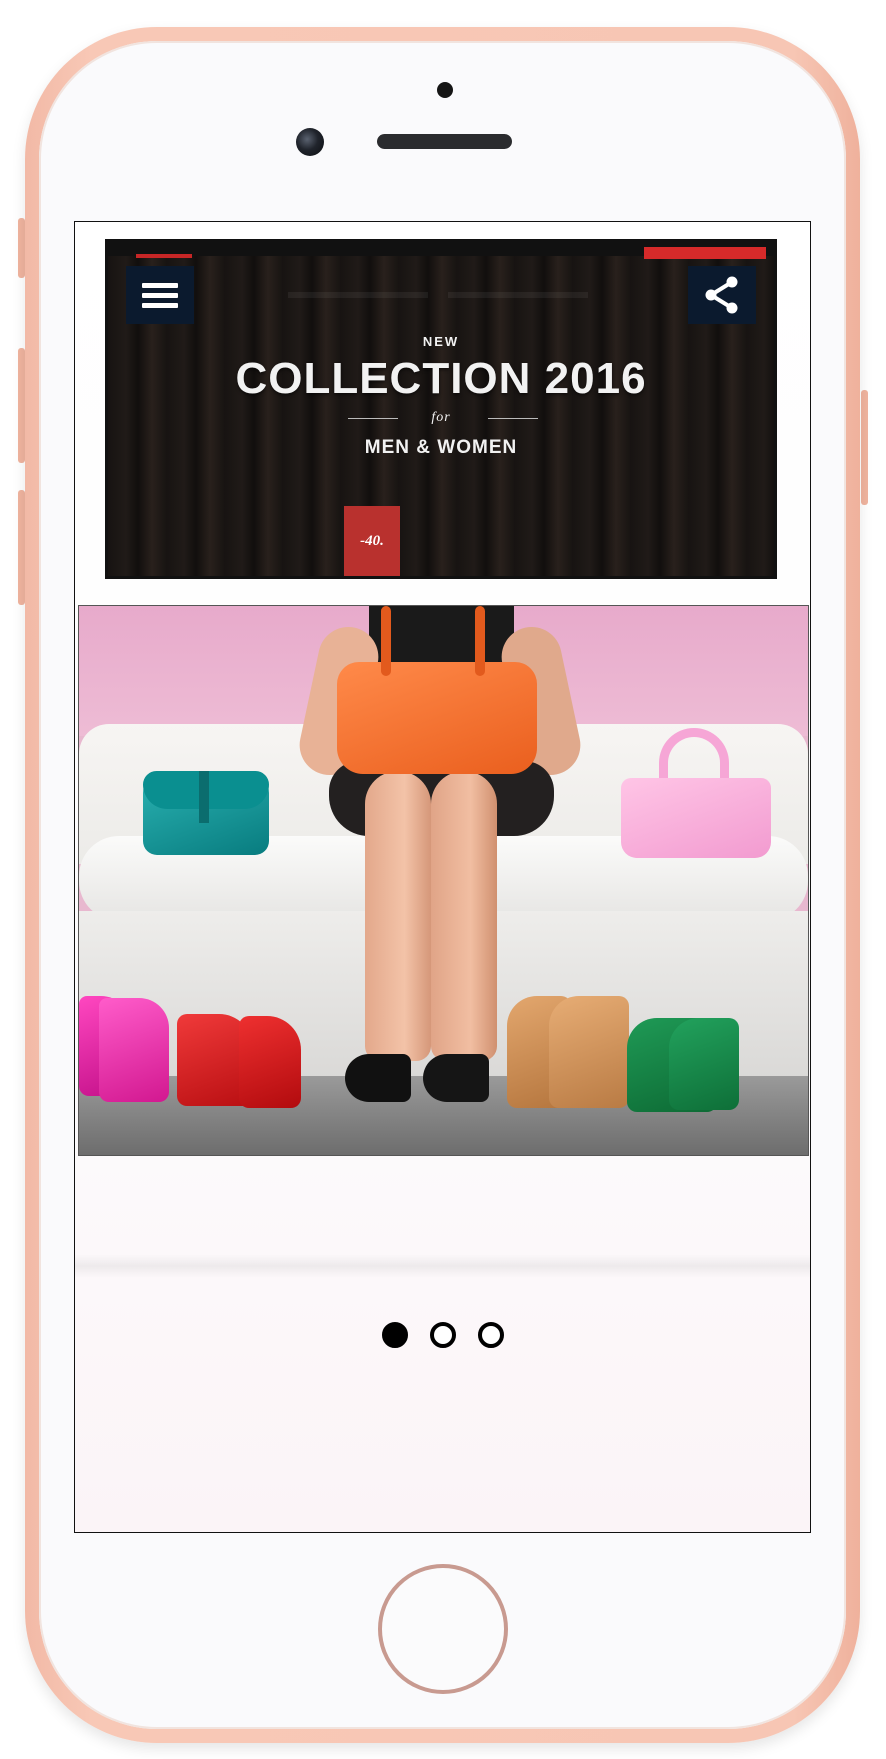 The height and width of the screenshot is (1759, 886). Describe the element at coordinates (441, 341) in the screenshot. I see `banner-new-label: NEW` at that location.